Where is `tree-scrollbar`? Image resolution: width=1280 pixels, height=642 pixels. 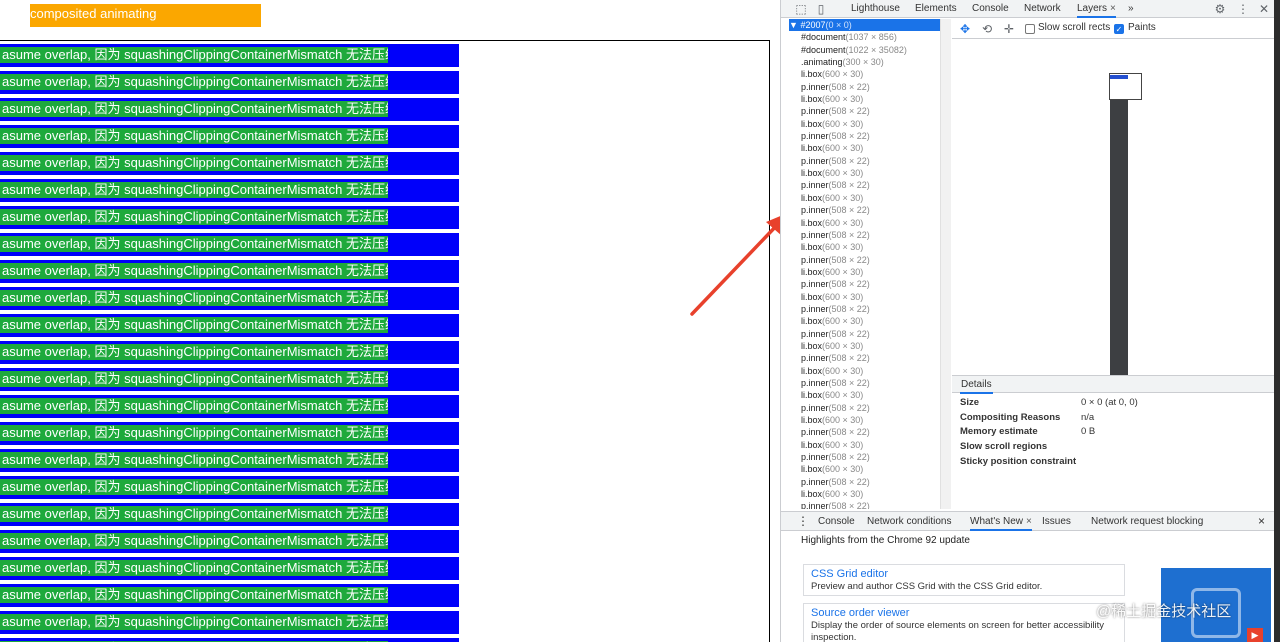 tree-scrollbar is located at coordinates (945, 264).